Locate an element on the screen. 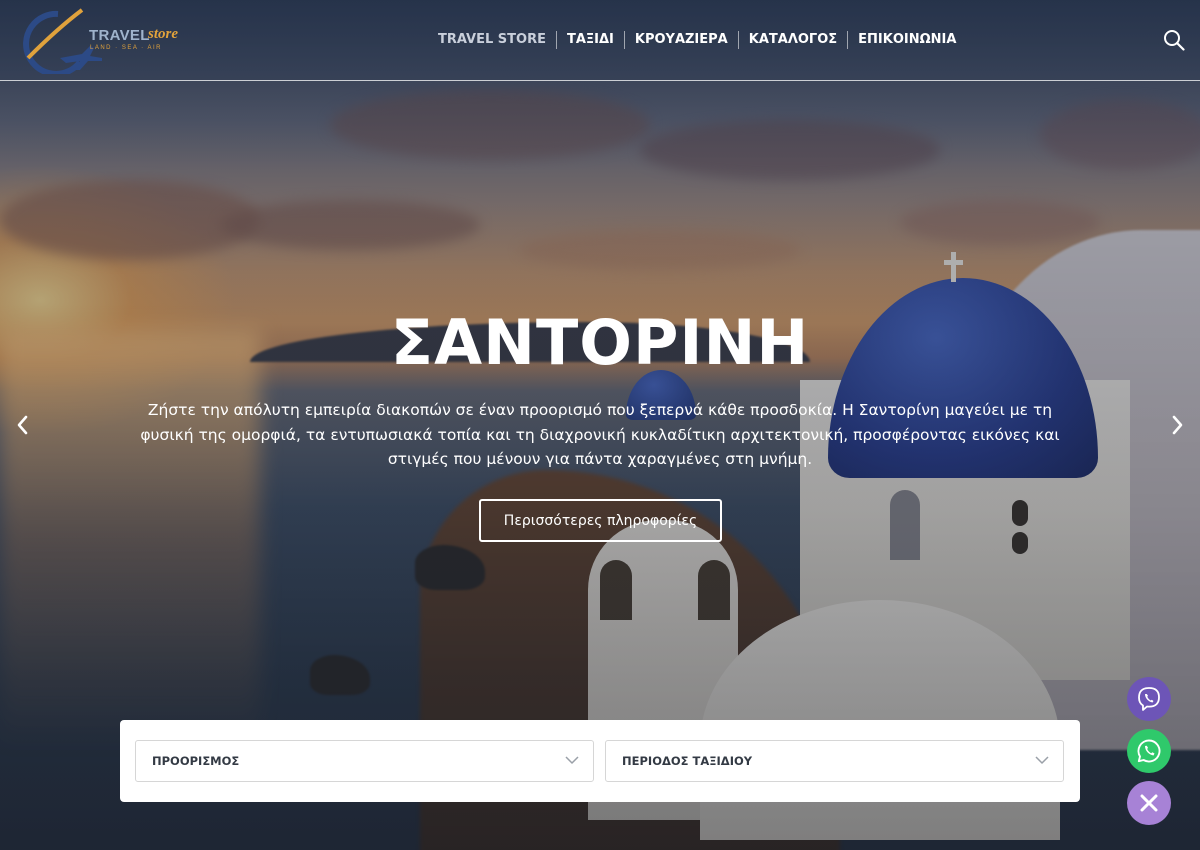 The height and width of the screenshot is (850, 1200). brand-name: TRAVEL is located at coordinates (119, 35).